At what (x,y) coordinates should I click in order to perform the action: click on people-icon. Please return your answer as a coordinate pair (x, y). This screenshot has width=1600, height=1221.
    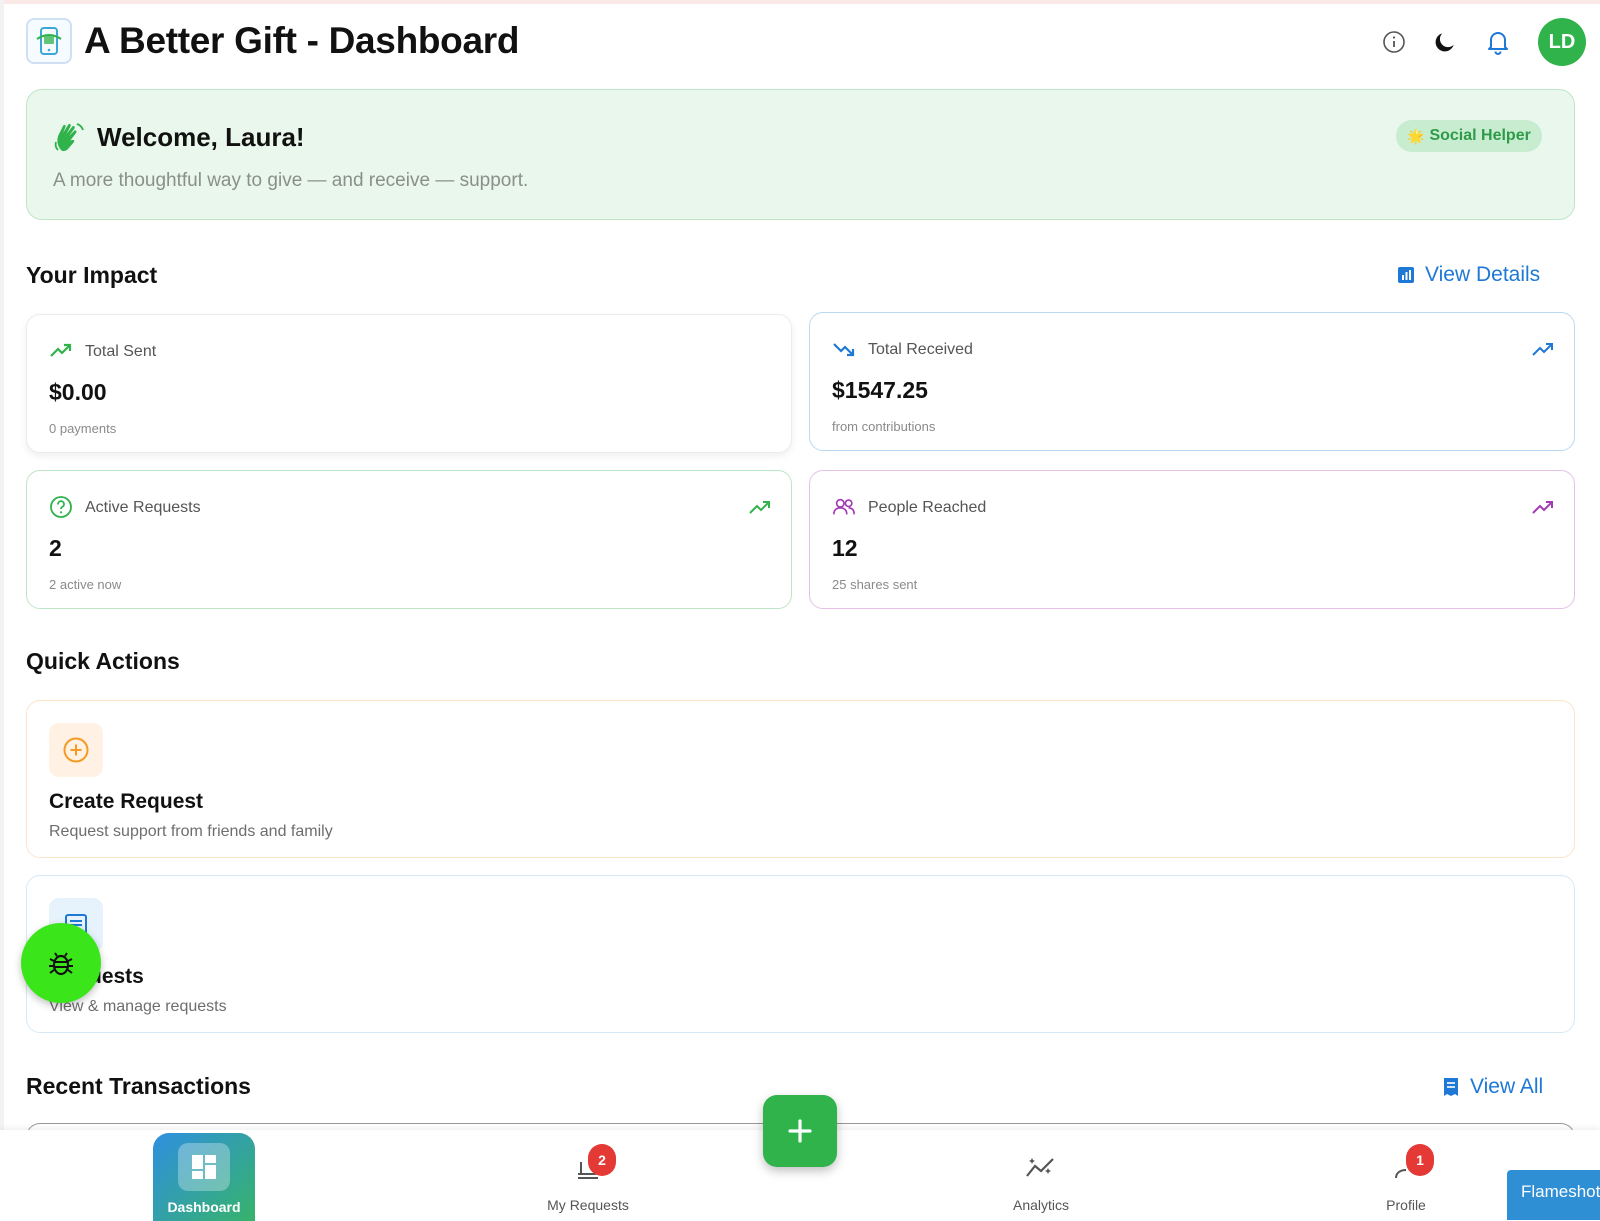
    Looking at the image, I should click on (844, 506).